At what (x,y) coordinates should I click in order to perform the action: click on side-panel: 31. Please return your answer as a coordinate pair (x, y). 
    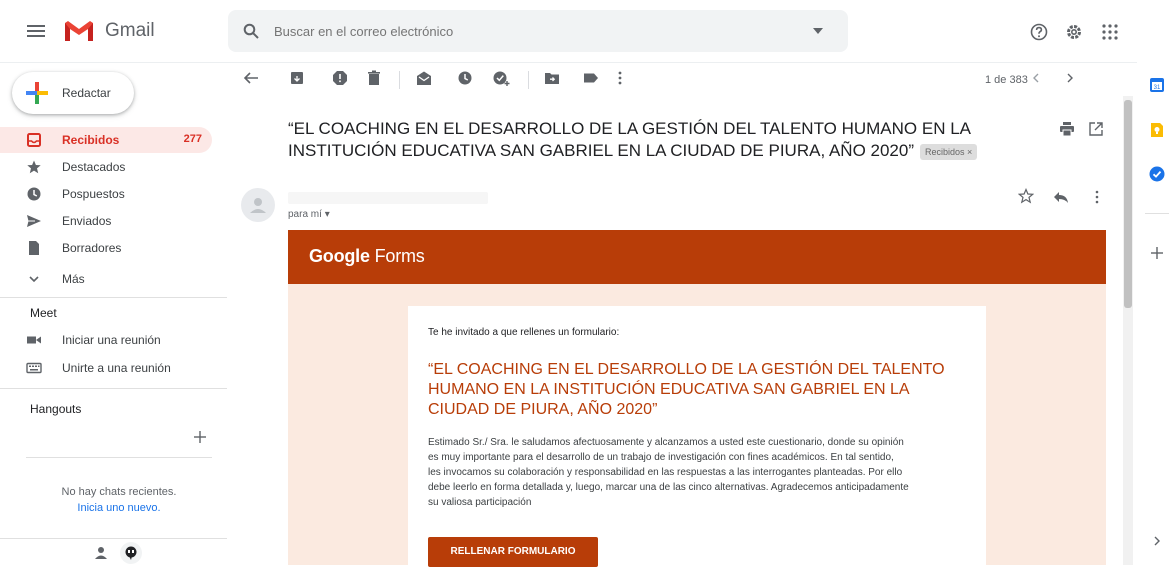
    Looking at the image, I should click on (1156, 313).